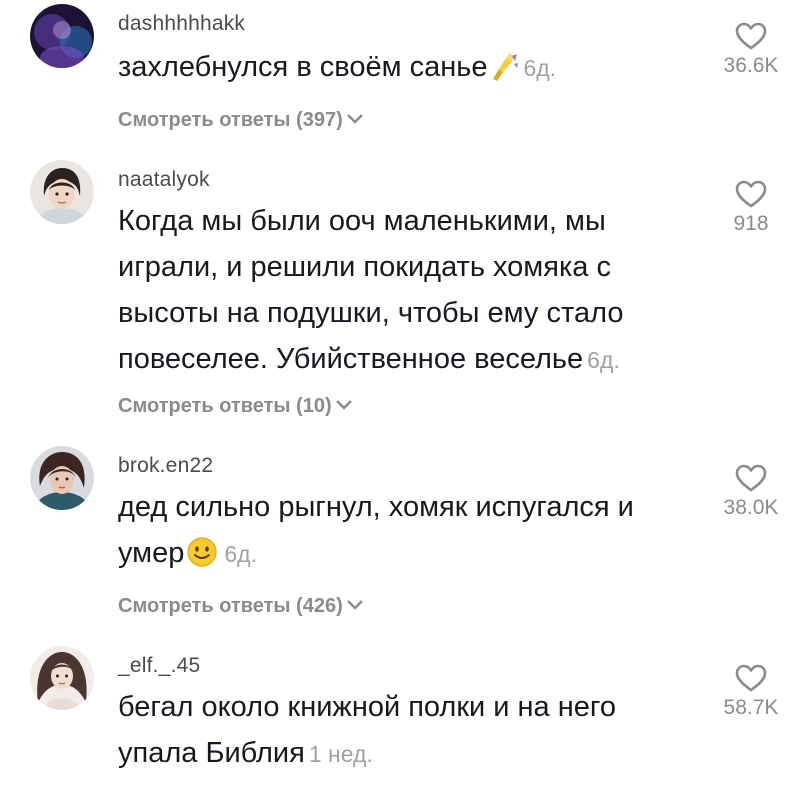  I want to click on like-count: 36.6K, so click(751, 65).